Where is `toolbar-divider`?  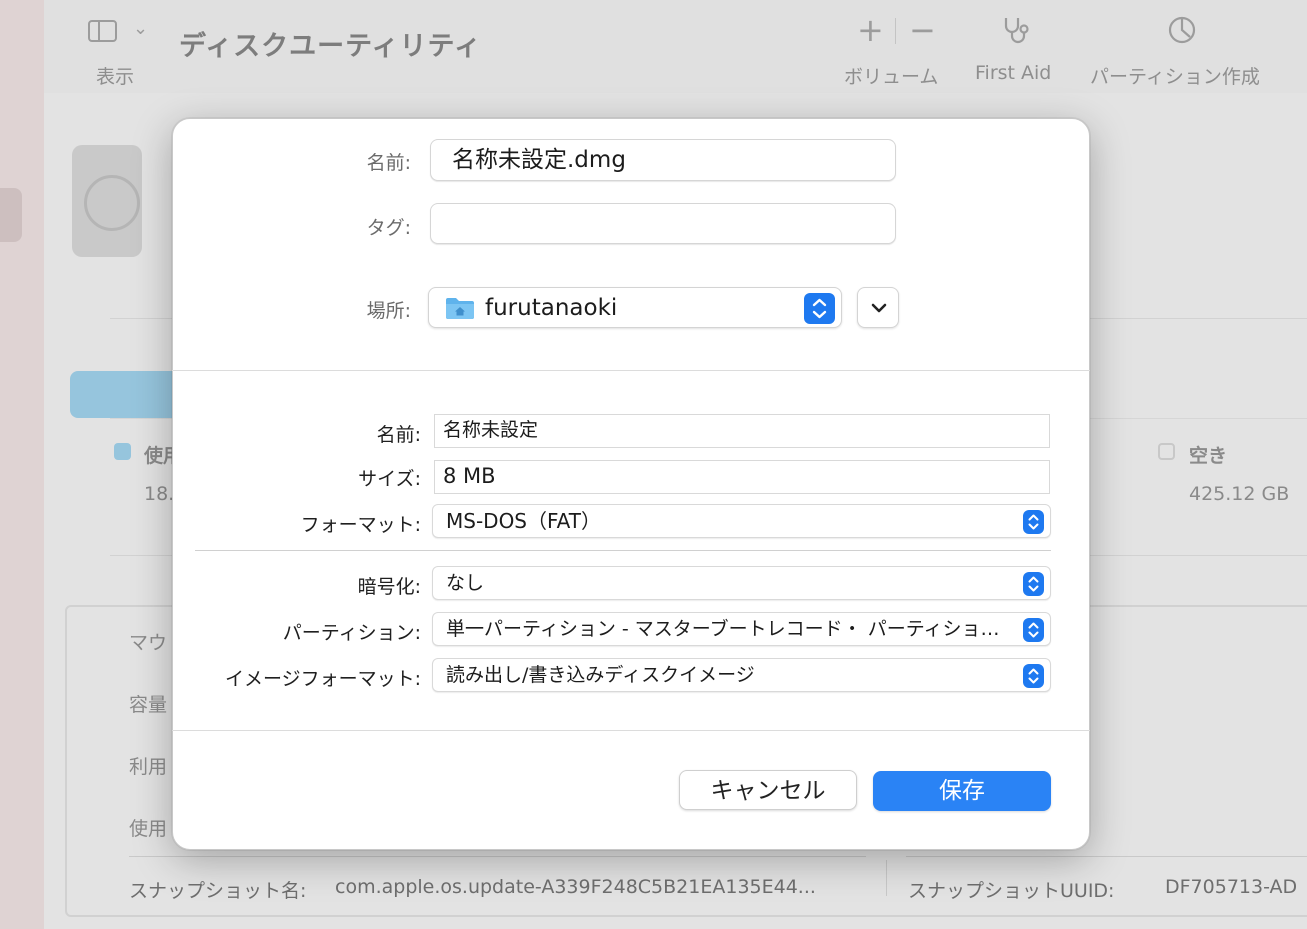 toolbar-divider is located at coordinates (895, 31).